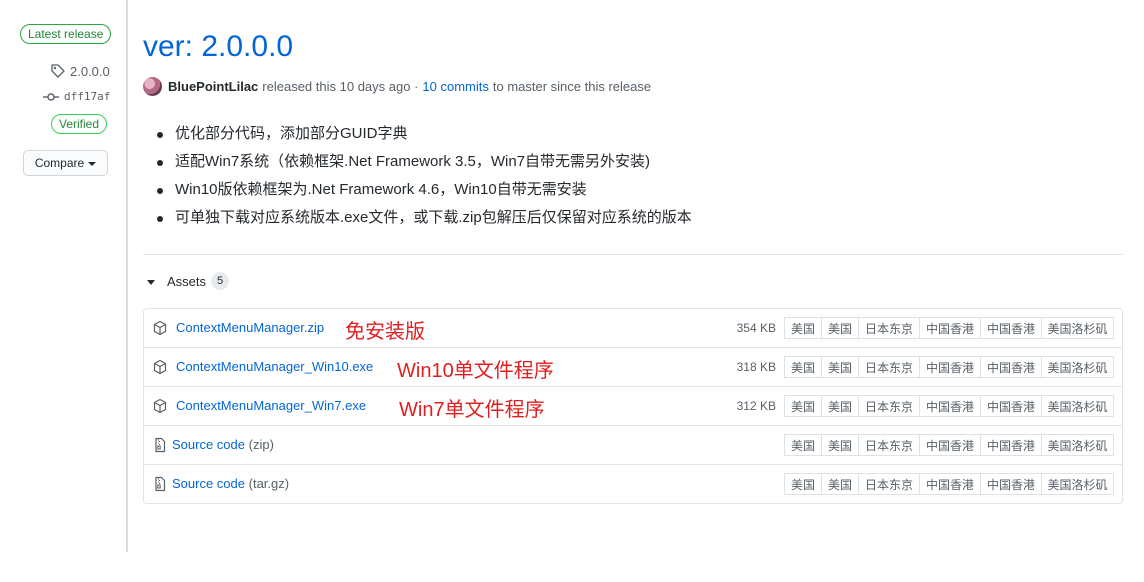  I want to click on git-commit-icon, so click(51, 96).